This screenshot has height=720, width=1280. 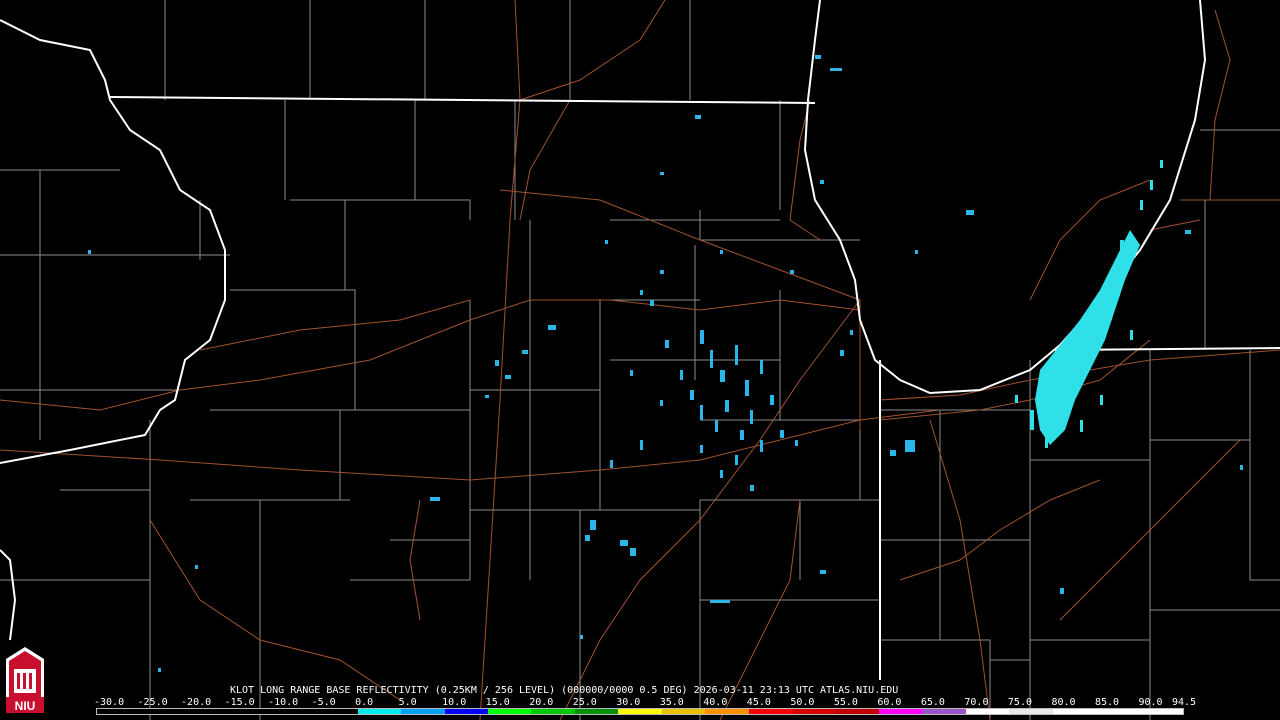 I want to click on scale-label: -30.0, so click(x=109, y=702).